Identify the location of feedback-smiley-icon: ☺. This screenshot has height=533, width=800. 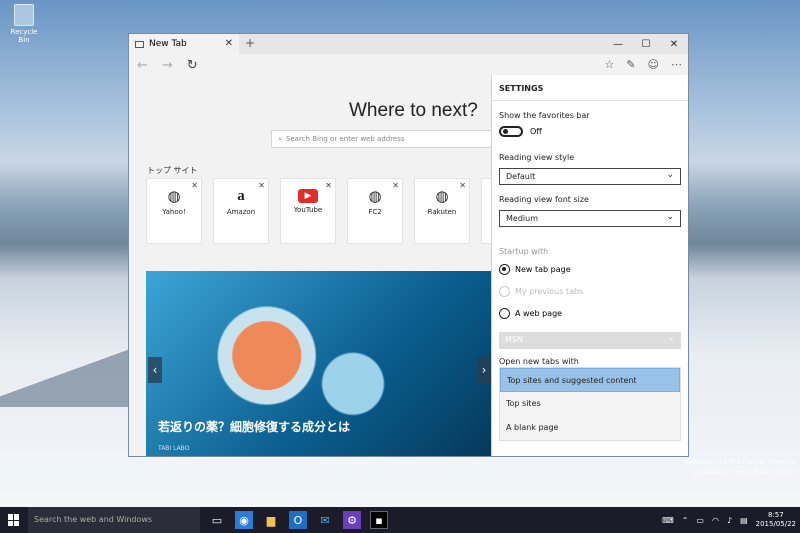
(653, 64).